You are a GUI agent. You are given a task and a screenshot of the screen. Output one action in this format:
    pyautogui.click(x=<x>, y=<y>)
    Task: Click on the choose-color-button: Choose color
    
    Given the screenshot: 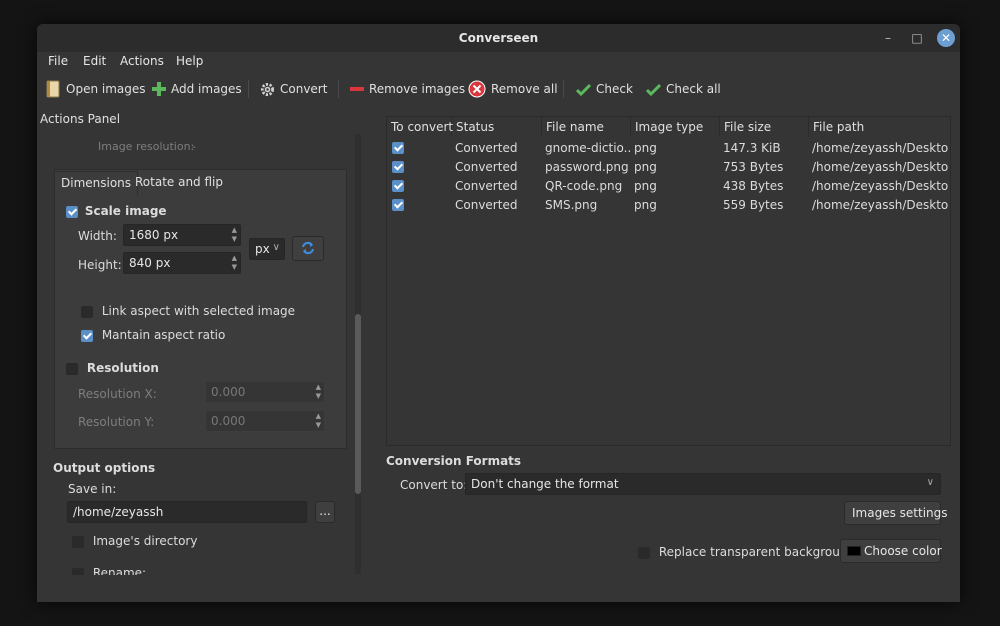 What is the action you would take?
    pyautogui.click(x=891, y=551)
    